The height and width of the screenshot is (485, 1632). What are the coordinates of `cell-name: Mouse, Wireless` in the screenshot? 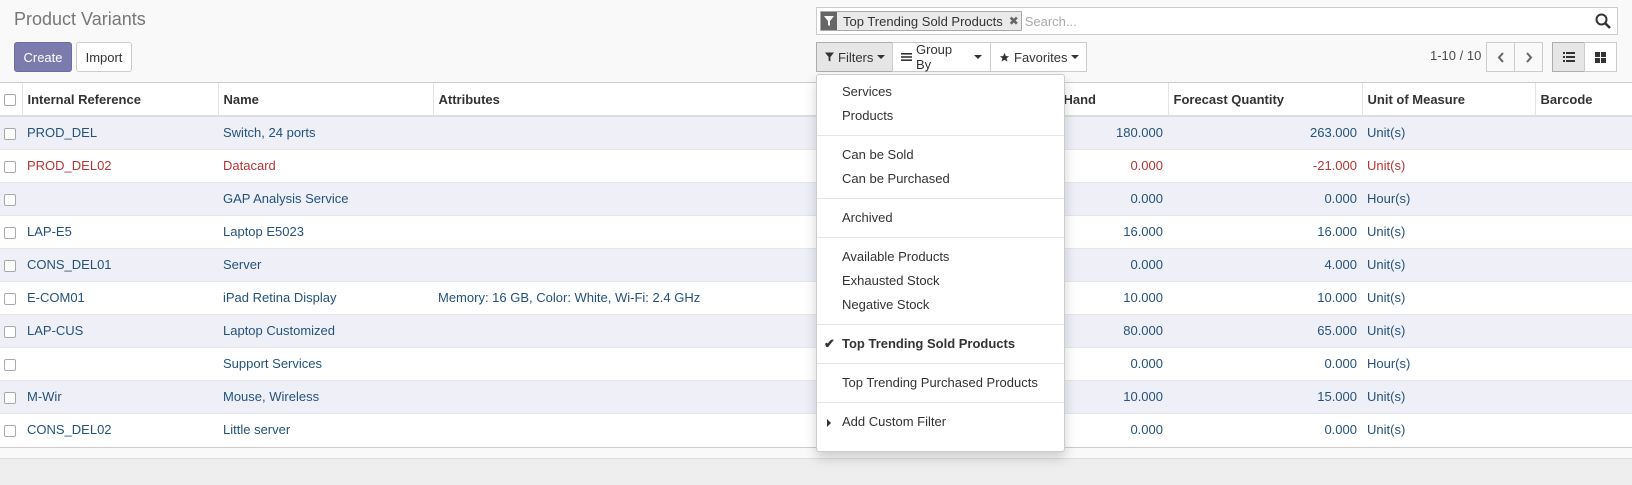 It's located at (325, 396).